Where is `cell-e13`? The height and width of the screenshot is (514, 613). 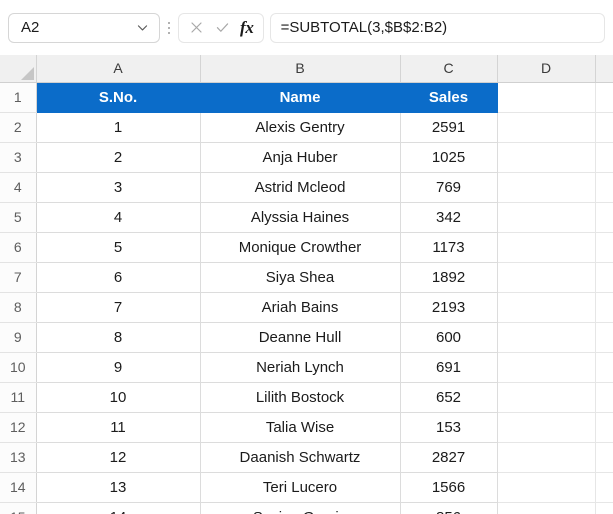
cell-e13 is located at coordinates (604, 457).